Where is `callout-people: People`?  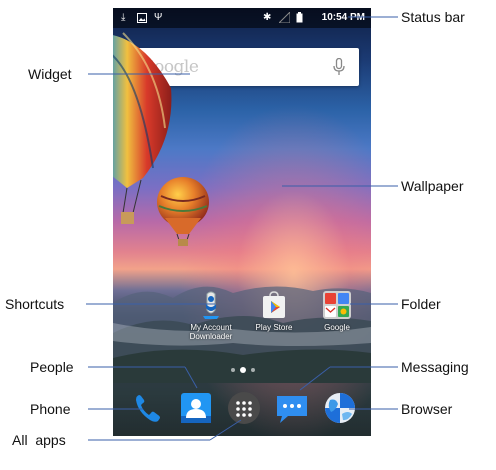 callout-people: People is located at coordinates (52, 367).